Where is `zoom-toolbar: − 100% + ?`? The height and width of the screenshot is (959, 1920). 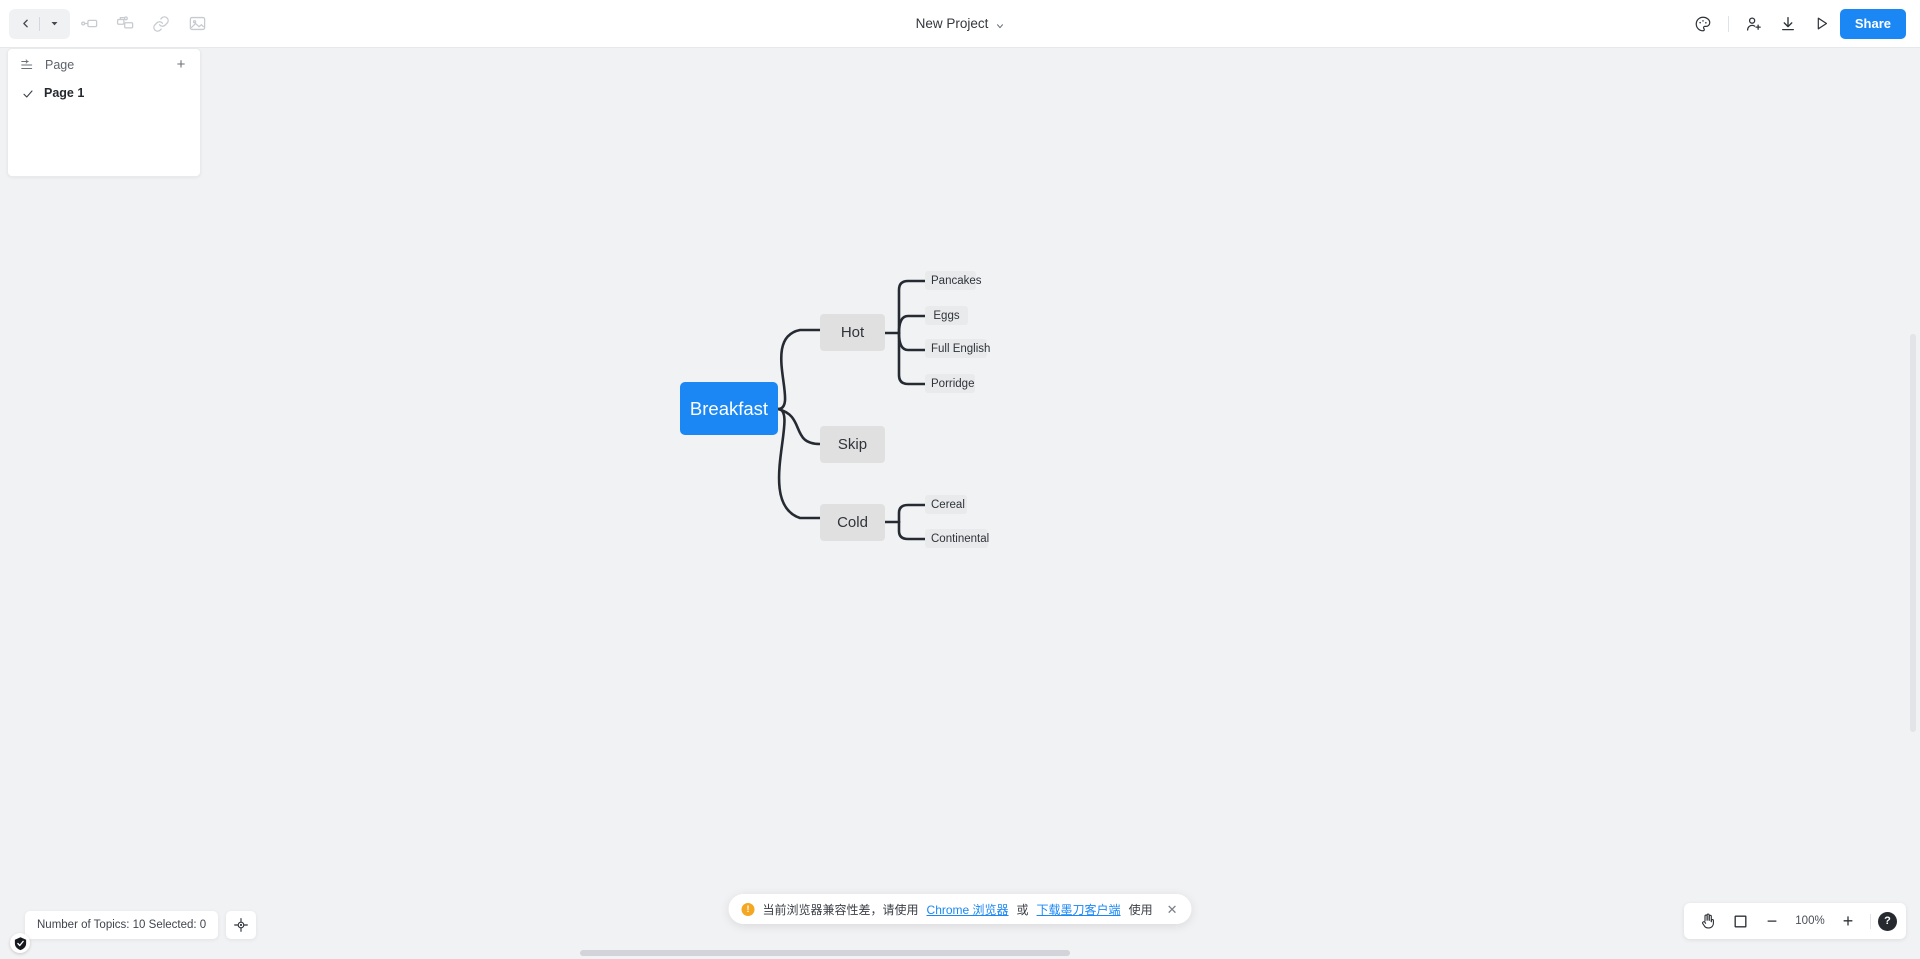
zoom-toolbar: − 100% + ? is located at coordinates (1795, 921).